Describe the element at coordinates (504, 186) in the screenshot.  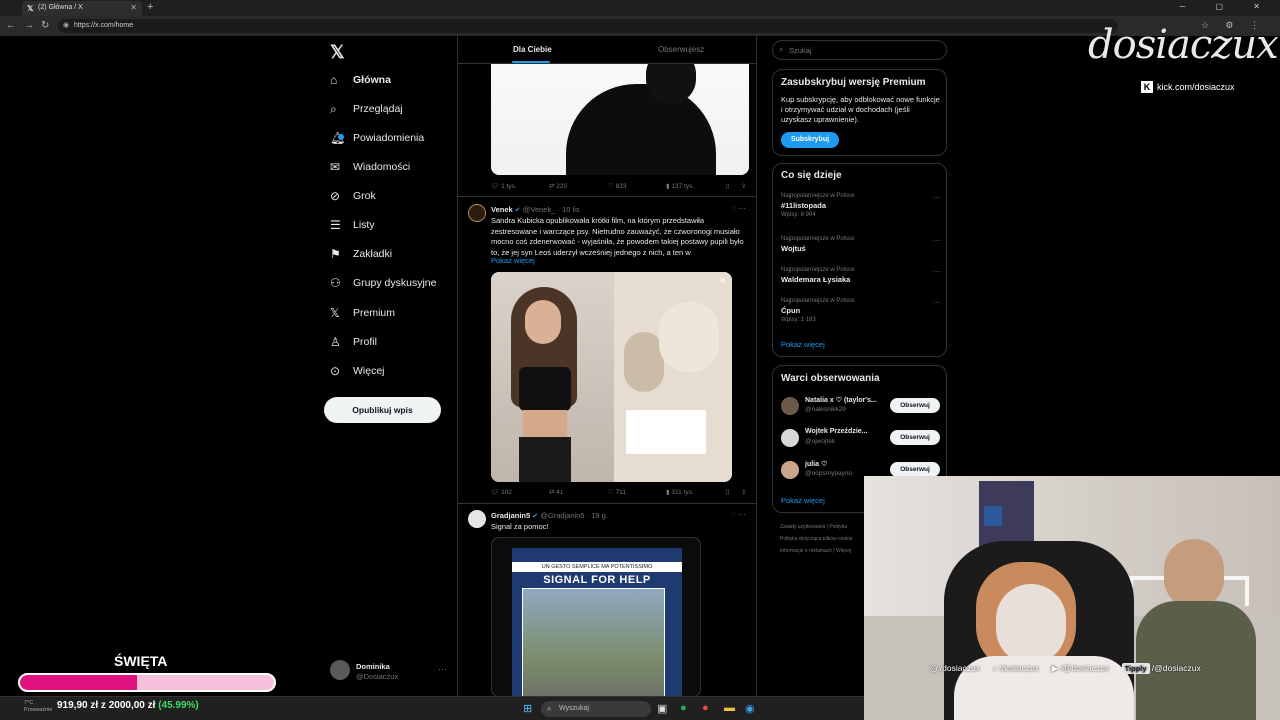
I see `reply-button: 💬︎ 1 tys.` at that location.